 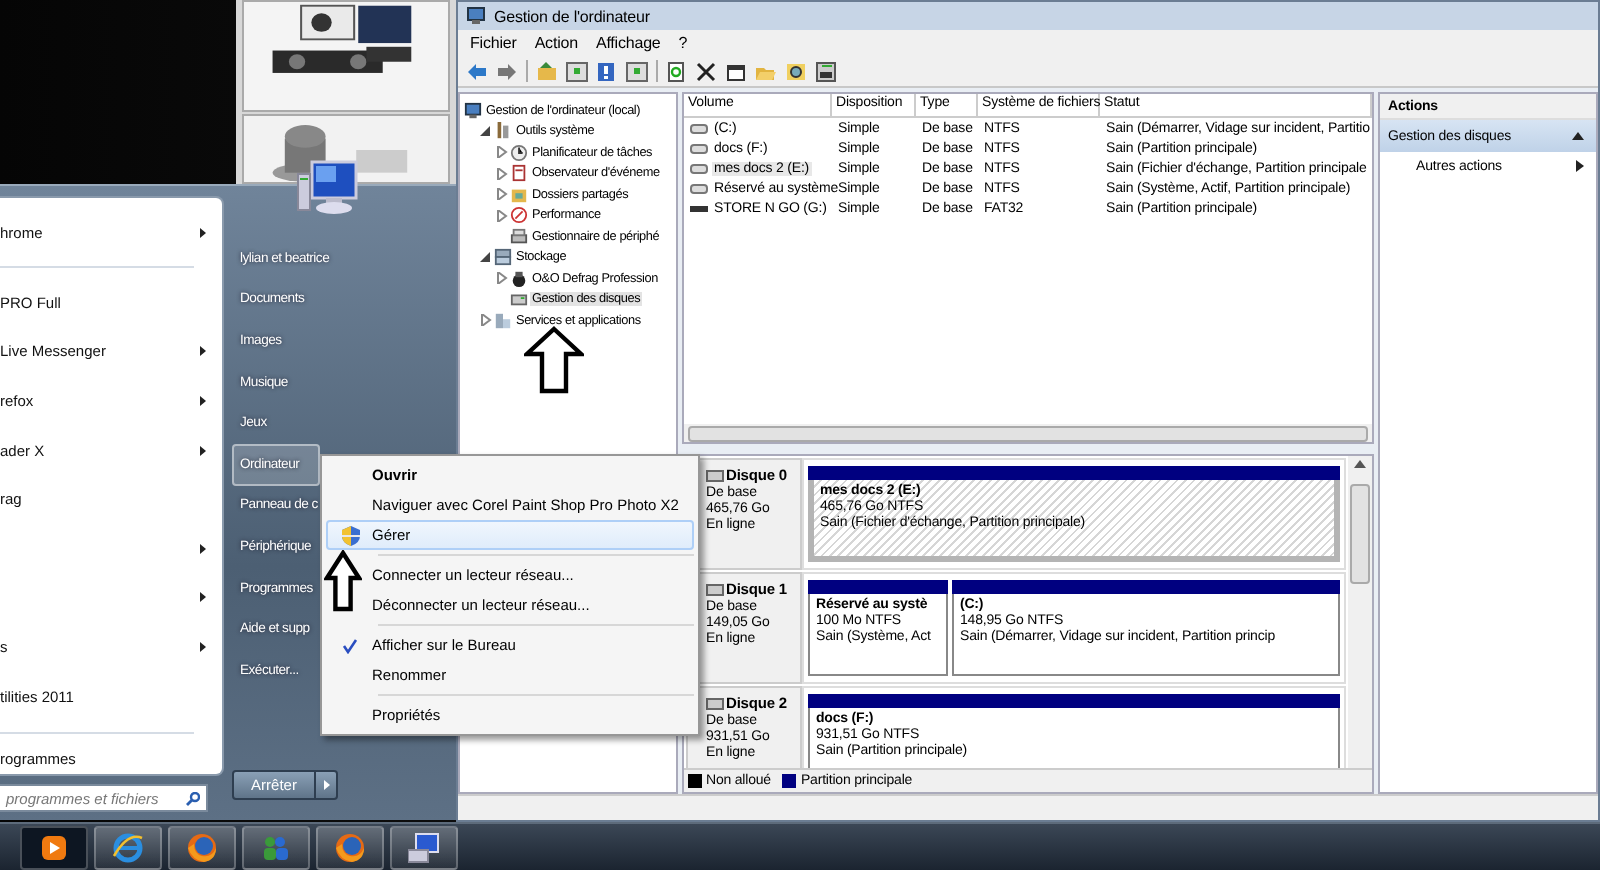 I want to click on partition-bar, so click(x=878, y=587).